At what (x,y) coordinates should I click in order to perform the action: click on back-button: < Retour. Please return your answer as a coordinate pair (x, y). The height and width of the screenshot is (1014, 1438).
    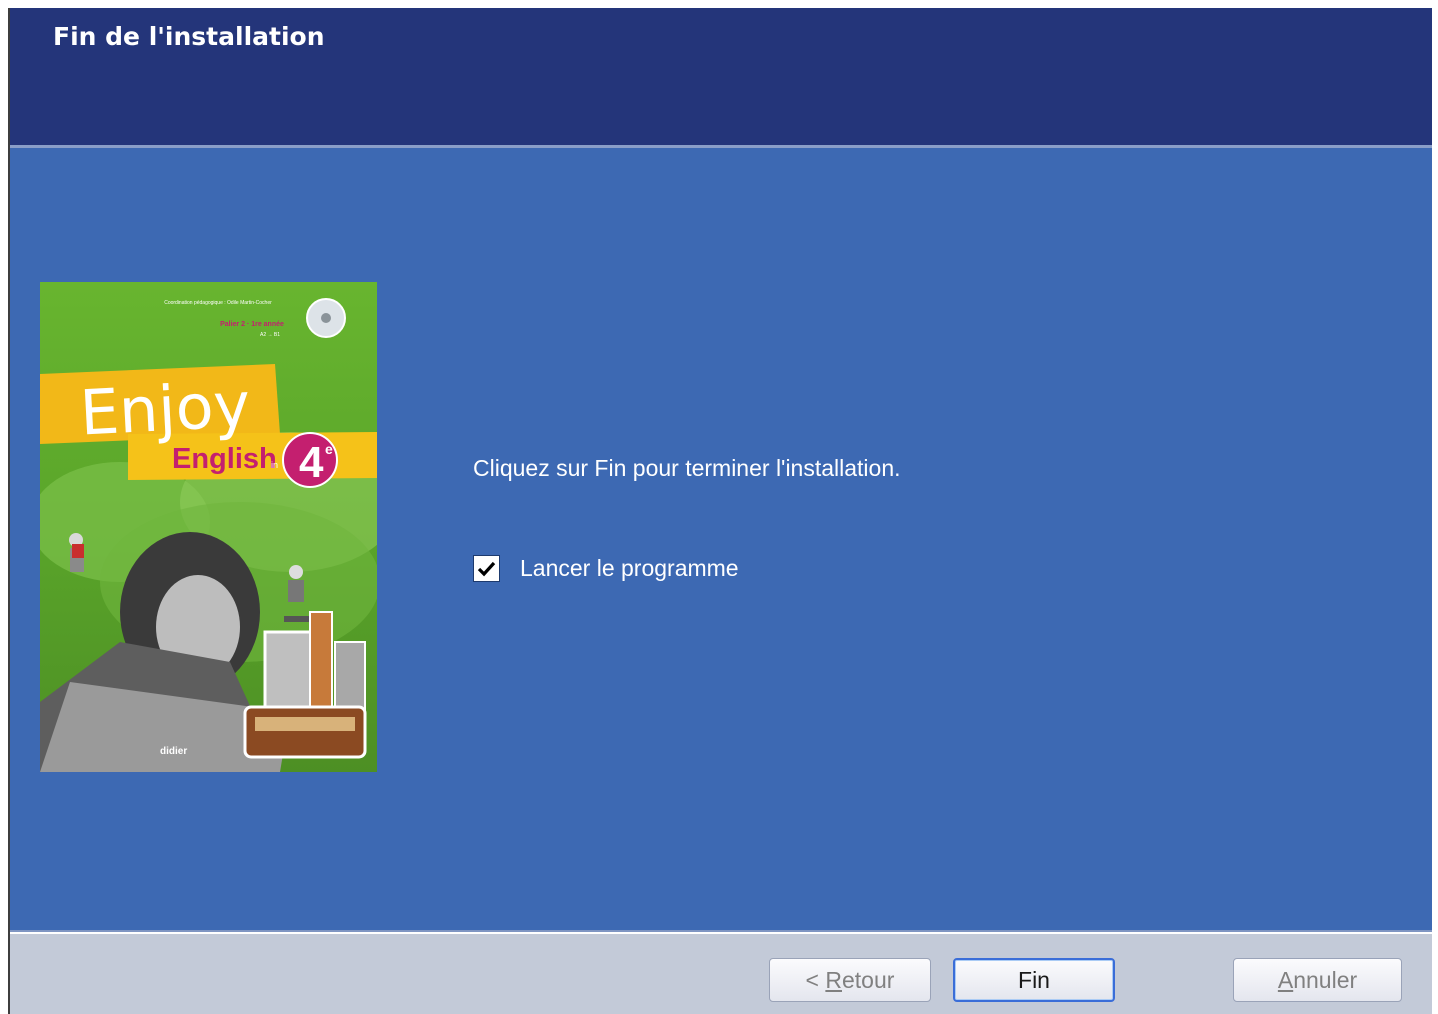
    Looking at the image, I should click on (850, 980).